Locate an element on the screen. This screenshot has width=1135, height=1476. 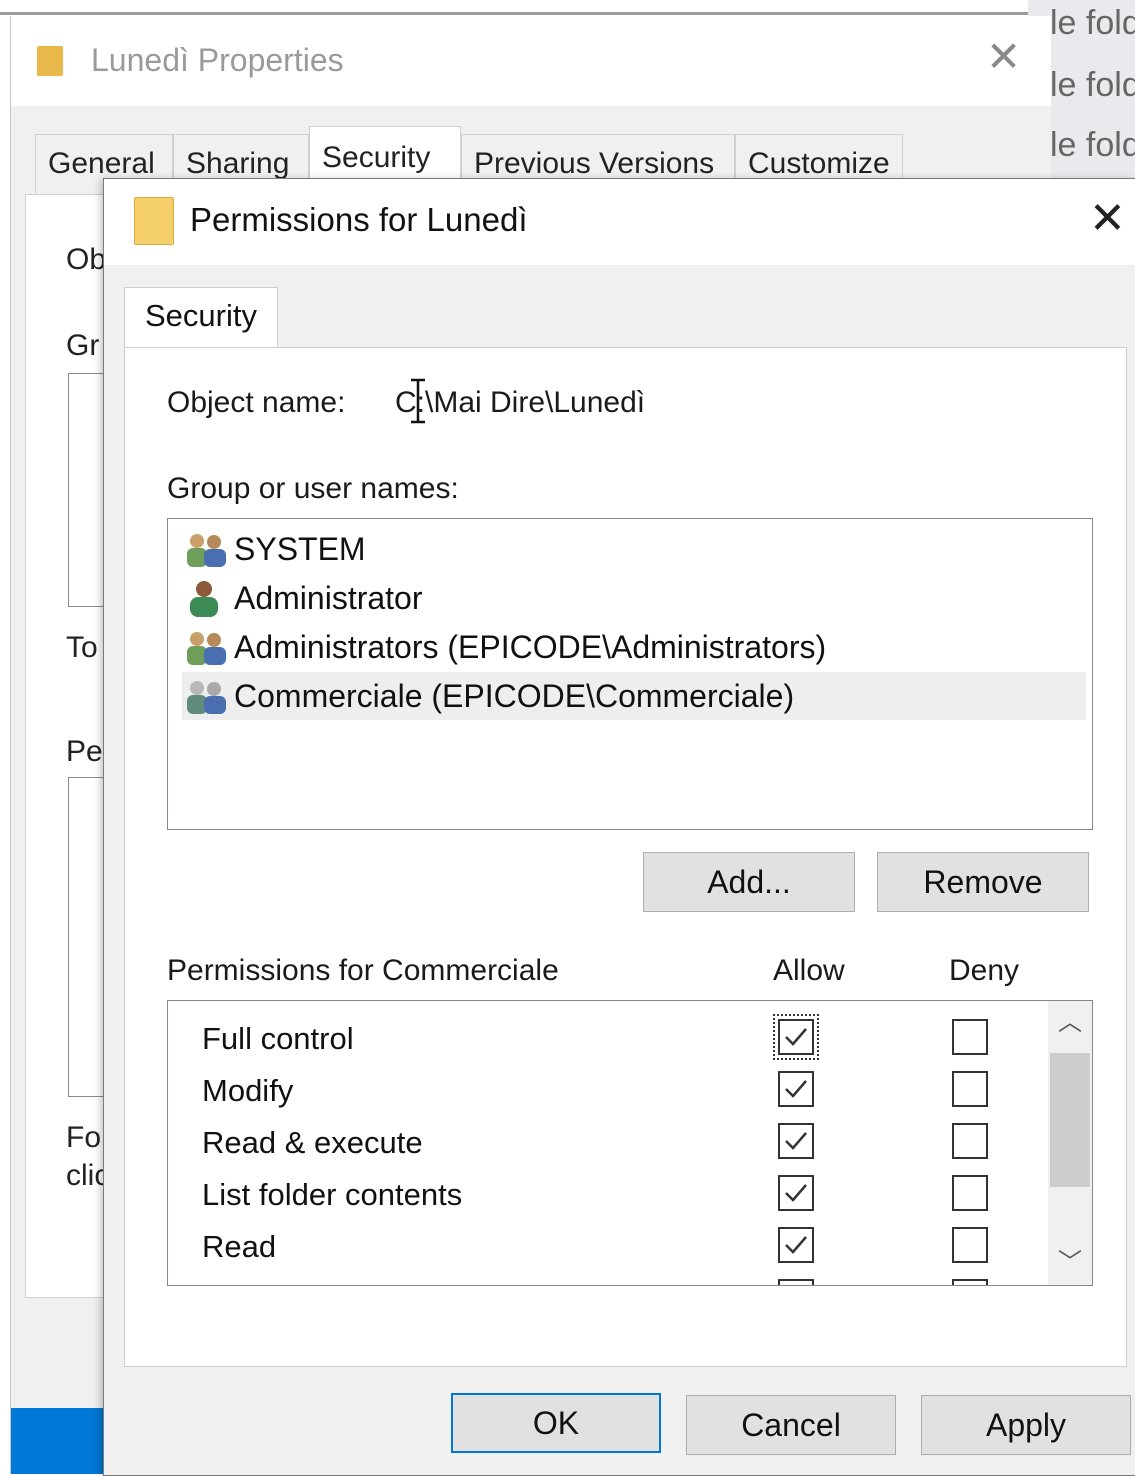
permissions-scrollbar: ︿ ﹀ is located at coordinates (1070, 1143).